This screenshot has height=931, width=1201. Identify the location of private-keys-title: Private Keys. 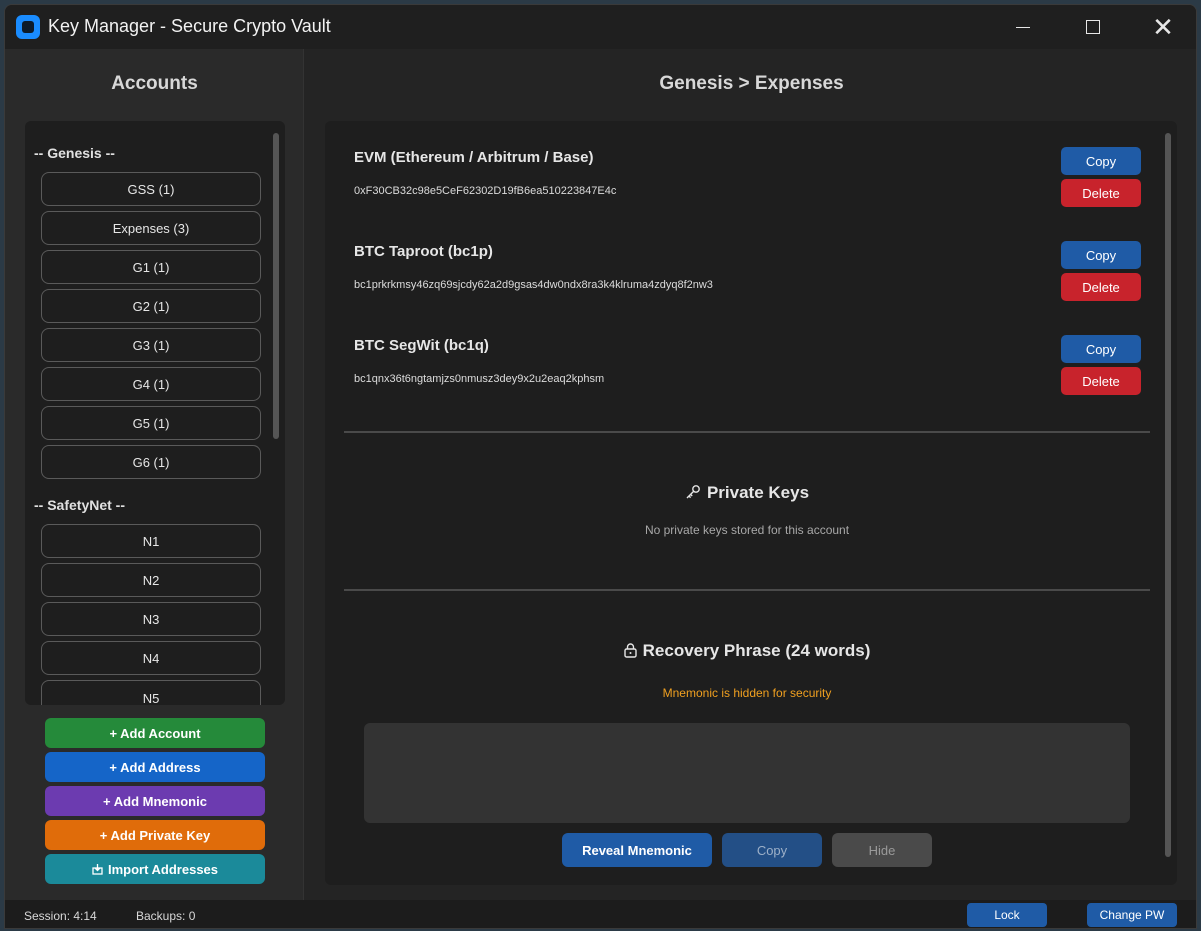
(758, 492).